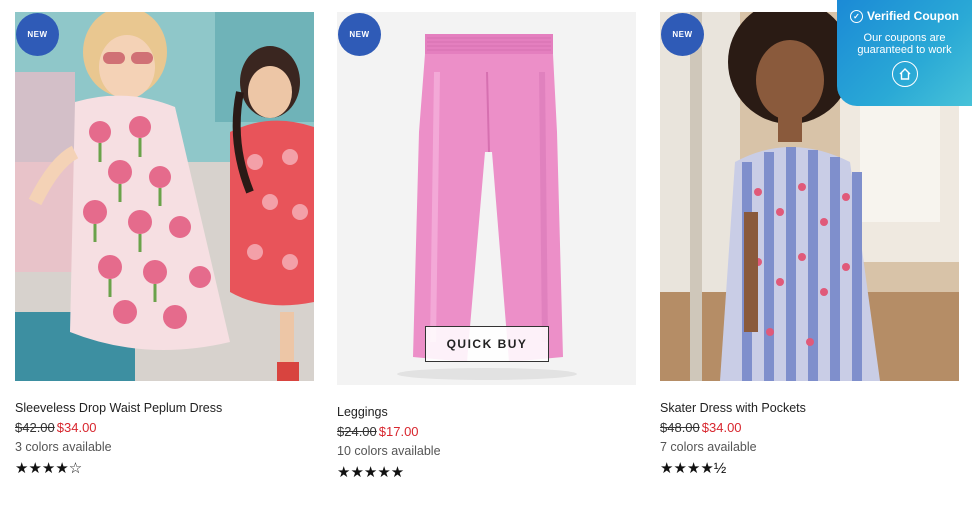 The image size is (972, 513). I want to click on original-price: $24.00, so click(357, 431).